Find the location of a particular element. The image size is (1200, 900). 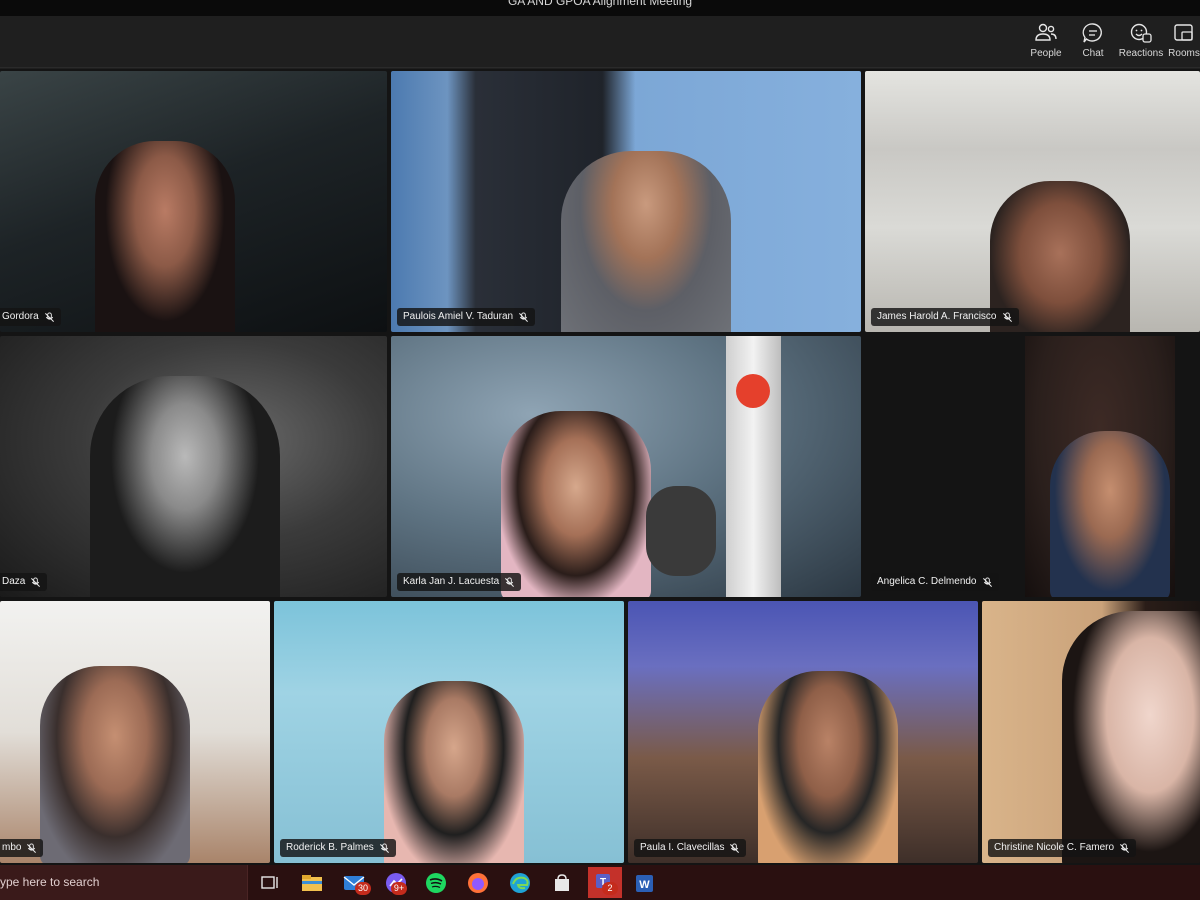

search-box: ype here to search is located at coordinates (124, 882).